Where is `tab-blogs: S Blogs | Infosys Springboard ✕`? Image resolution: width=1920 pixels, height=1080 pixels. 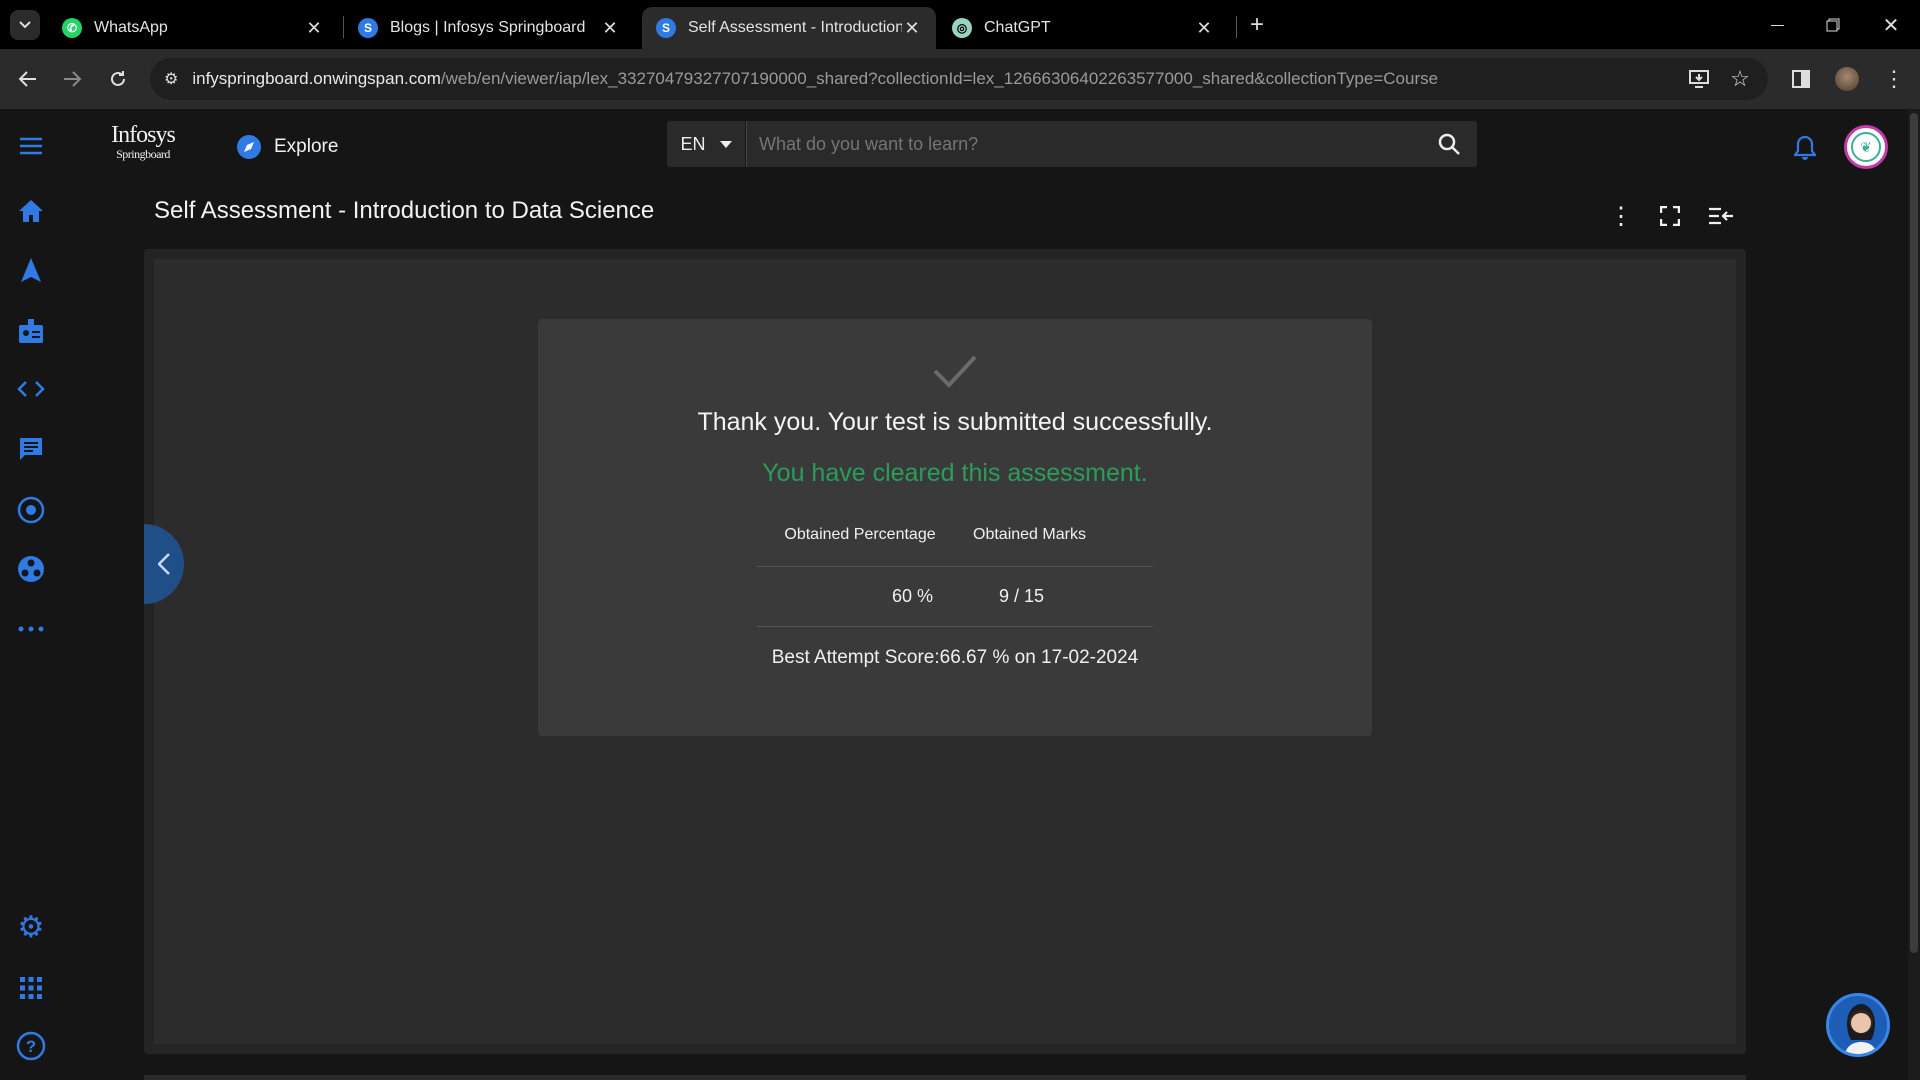 tab-blogs: S Blogs | Infosys Springboard ✕ is located at coordinates (489, 28).